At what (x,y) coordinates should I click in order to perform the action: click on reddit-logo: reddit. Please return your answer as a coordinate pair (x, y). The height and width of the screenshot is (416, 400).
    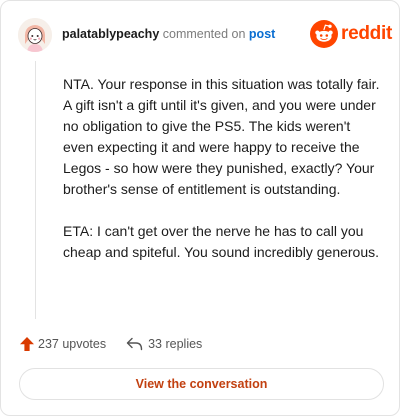
    Looking at the image, I should click on (351, 34).